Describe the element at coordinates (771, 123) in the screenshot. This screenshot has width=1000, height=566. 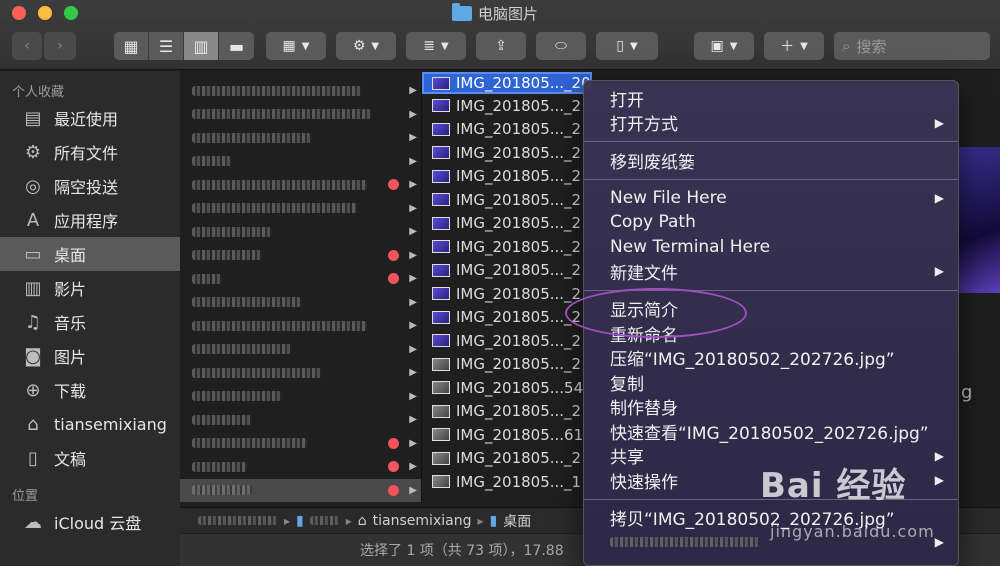
I see `menu-item-open-with: 打开方式 ▶` at that location.